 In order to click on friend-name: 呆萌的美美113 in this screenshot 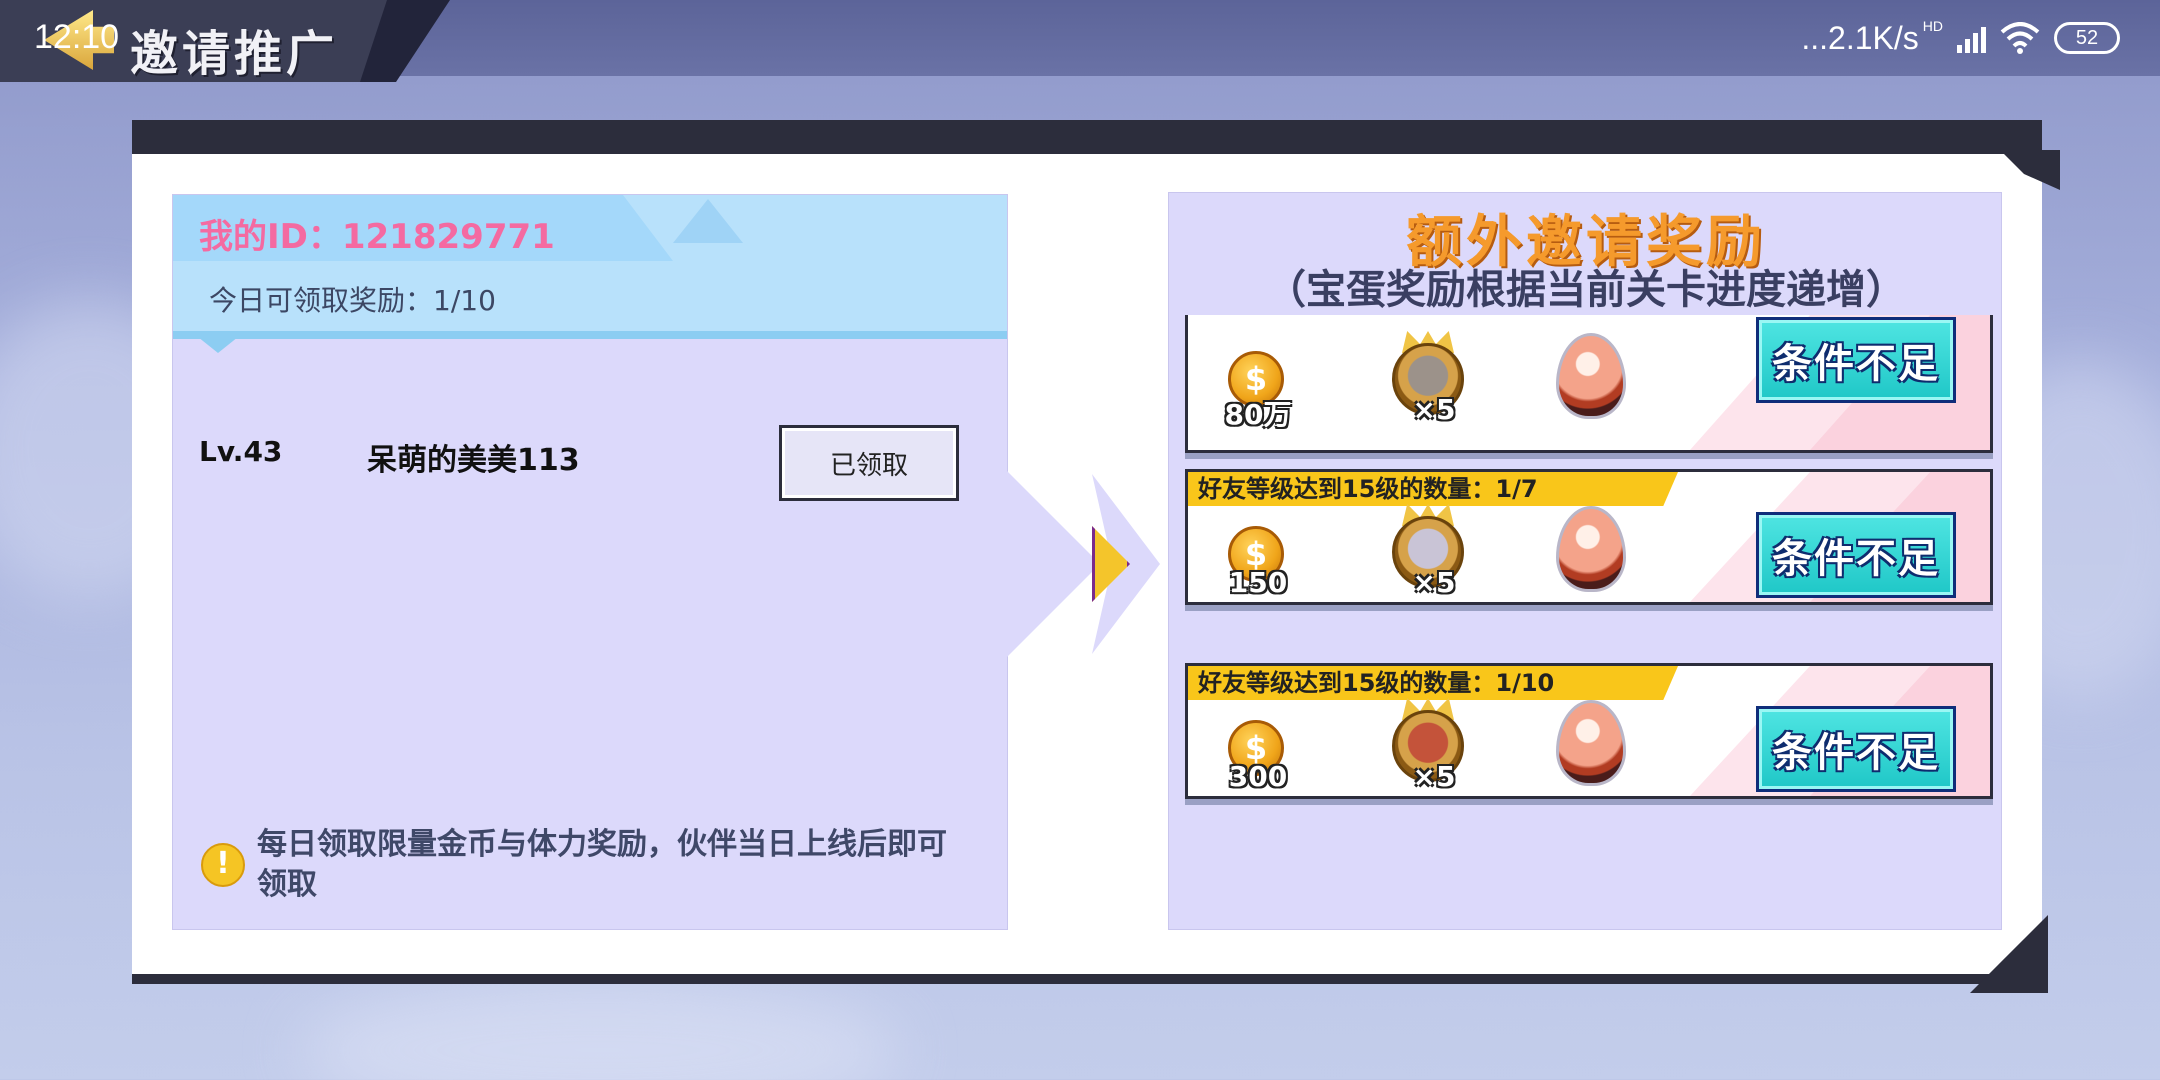, I will do `click(473, 460)`.